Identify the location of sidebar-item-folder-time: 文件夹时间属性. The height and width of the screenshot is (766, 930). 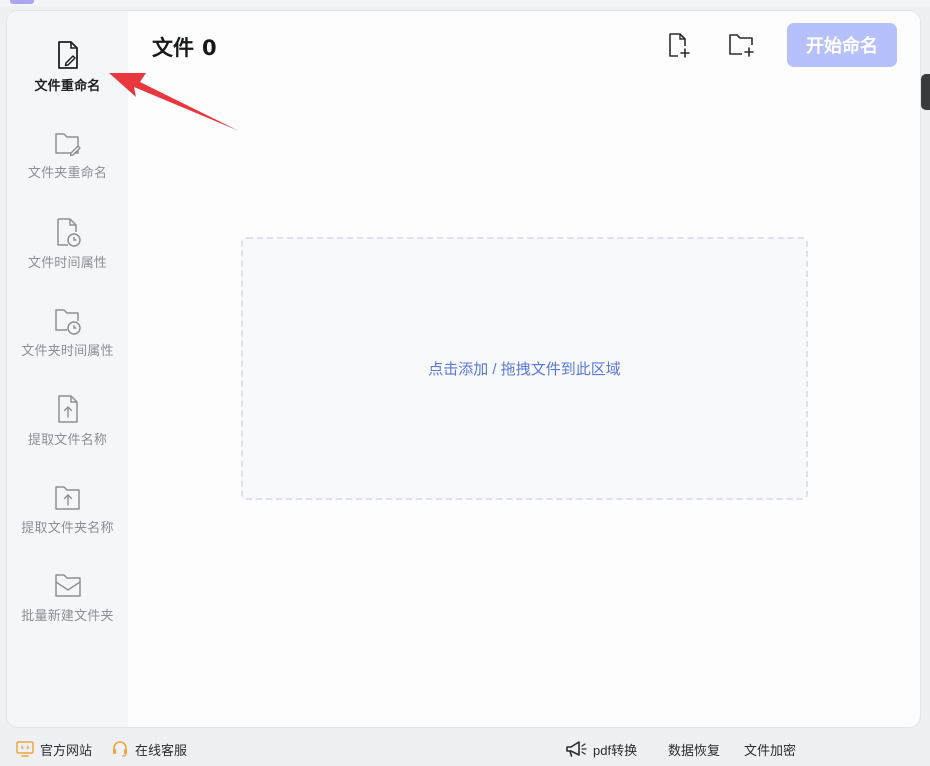
(67, 344).